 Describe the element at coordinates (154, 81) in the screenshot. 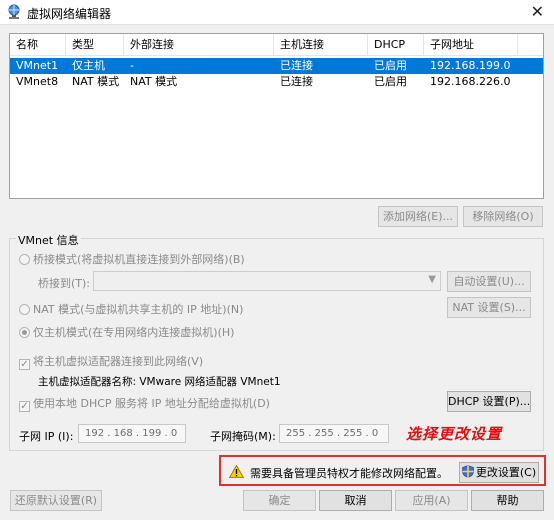

I see `row-external: NAT 模式` at that location.